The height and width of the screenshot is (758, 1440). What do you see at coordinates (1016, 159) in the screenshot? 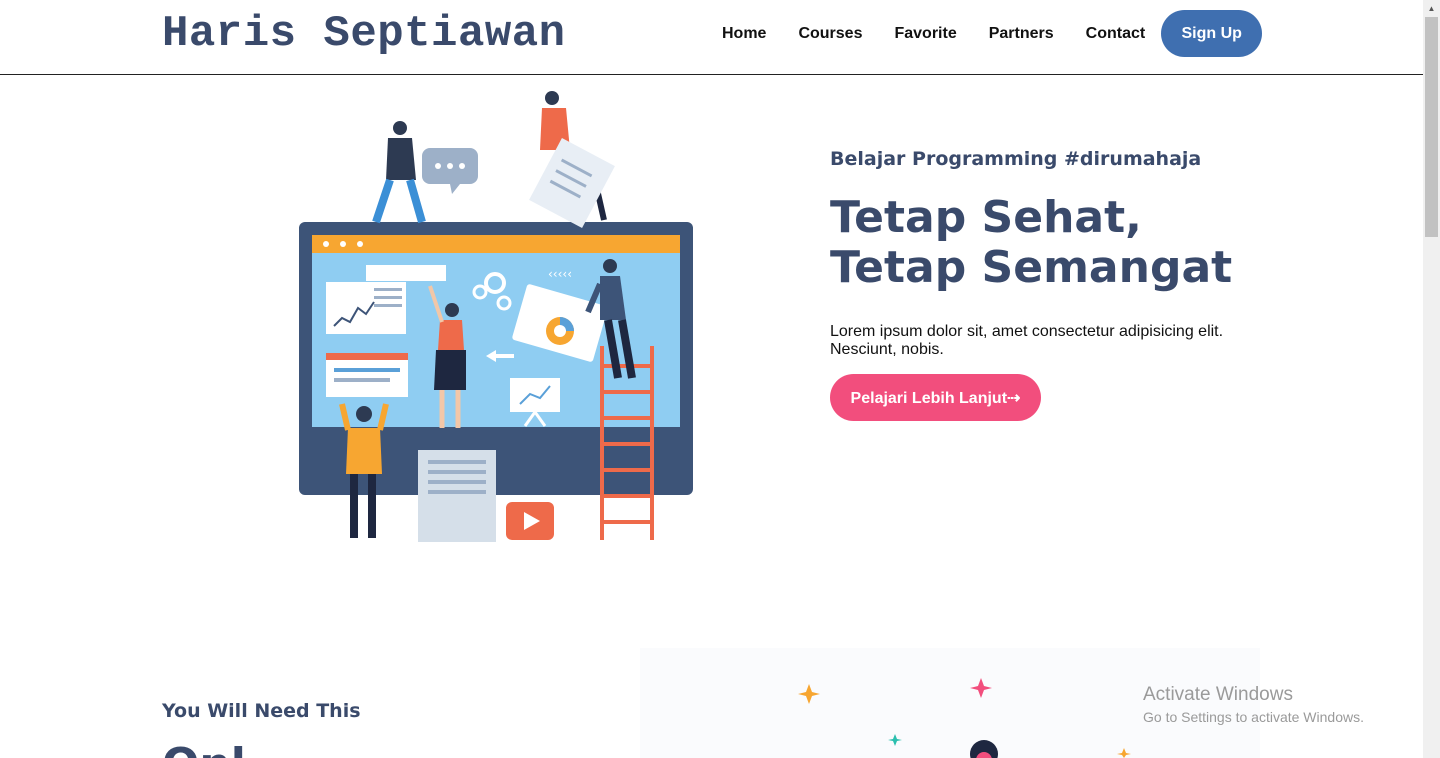
I see `hero-kicker: Belajar Programming #dirumahaja` at bounding box center [1016, 159].